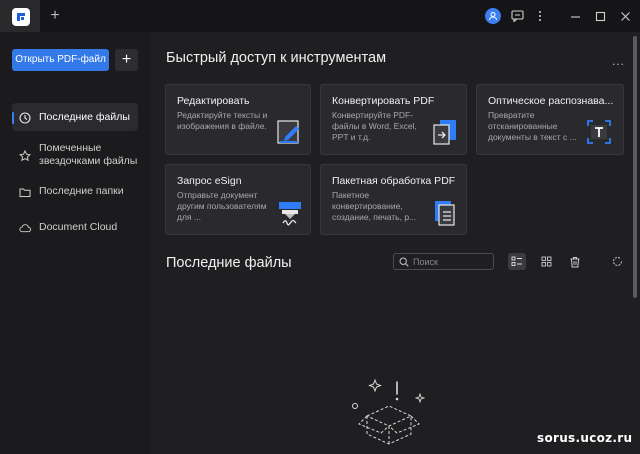 This screenshot has height=454, width=640. I want to click on recent-files-title: Последние файлы, so click(229, 263).